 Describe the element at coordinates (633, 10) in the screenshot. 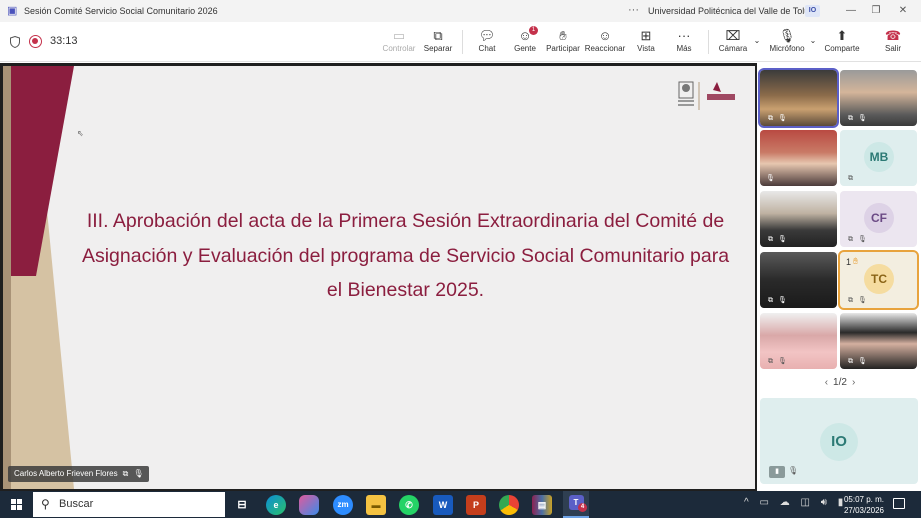

I see `more-options-icon: ···` at that location.